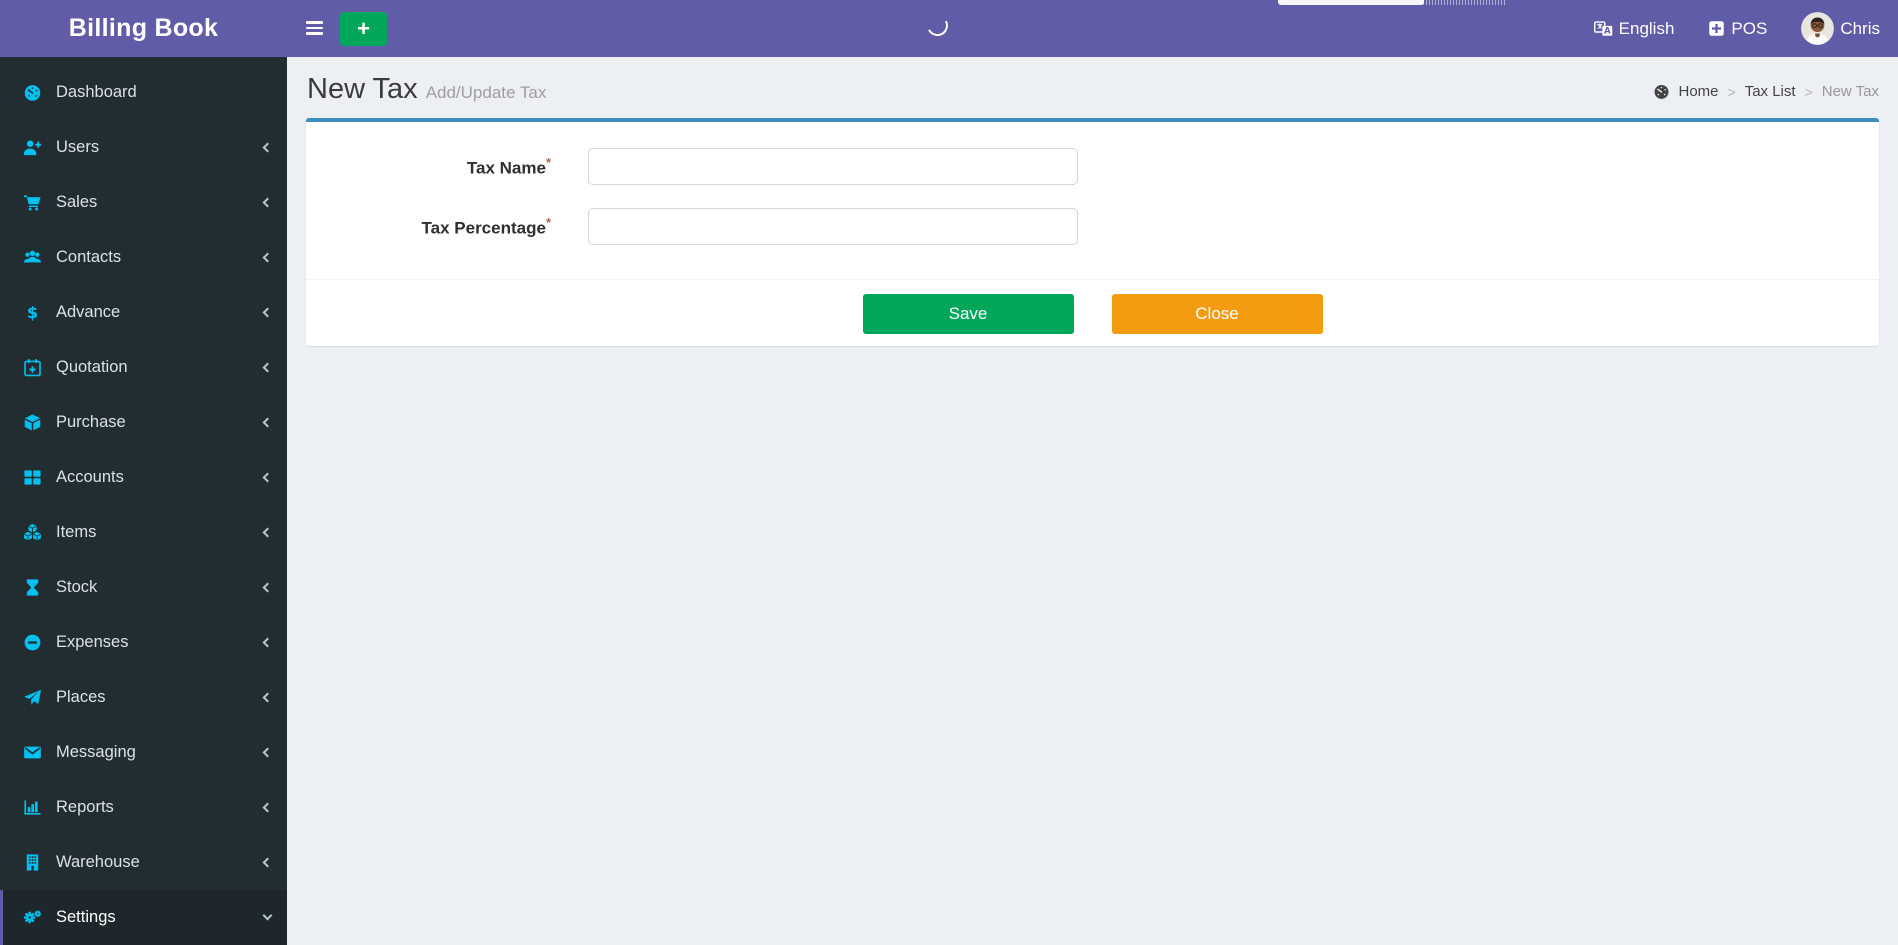 Image resolution: width=1898 pixels, height=945 pixels. What do you see at coordinates (32, 917) in the screenshot?
I see `gears-icon` at bounding box center [32, 917].